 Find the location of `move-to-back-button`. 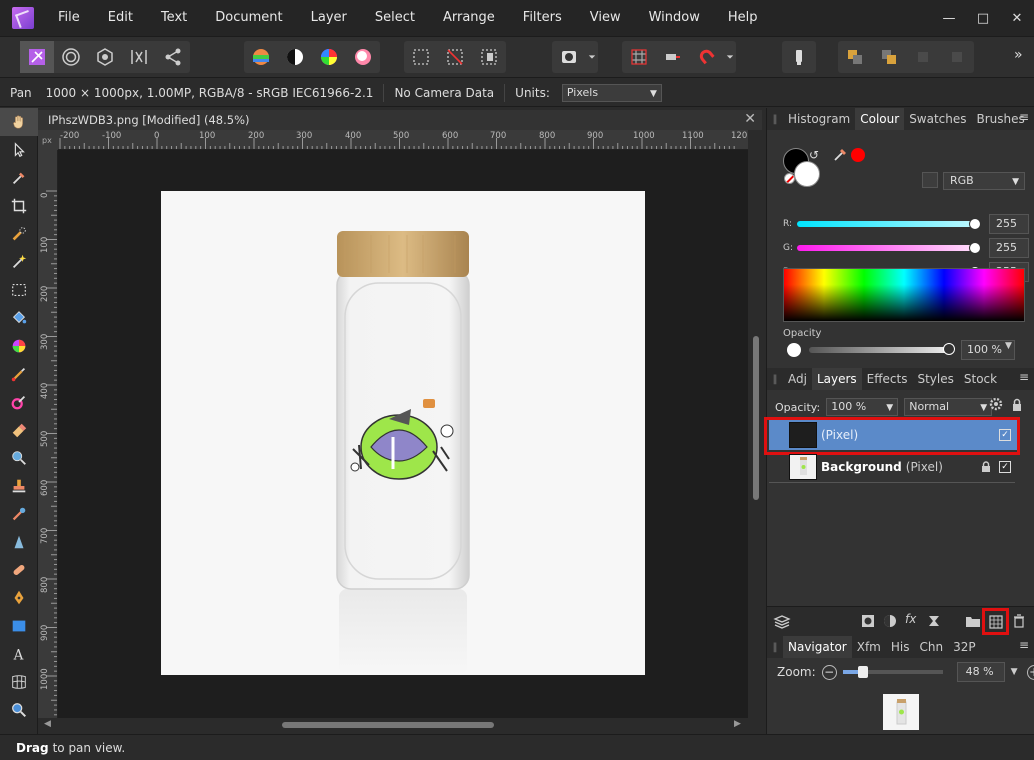

move-to-back-button is located at coordinates (855, 57).